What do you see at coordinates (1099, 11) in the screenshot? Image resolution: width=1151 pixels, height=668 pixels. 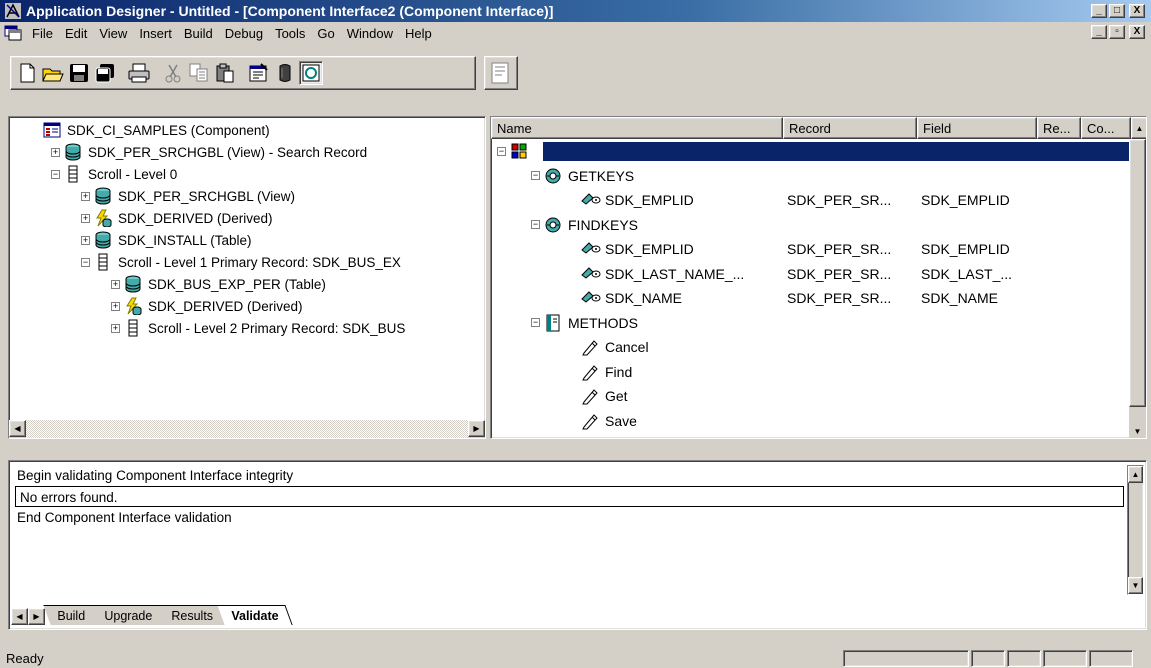 I see `minimize-button: _` at bounding box center [1099, 11].